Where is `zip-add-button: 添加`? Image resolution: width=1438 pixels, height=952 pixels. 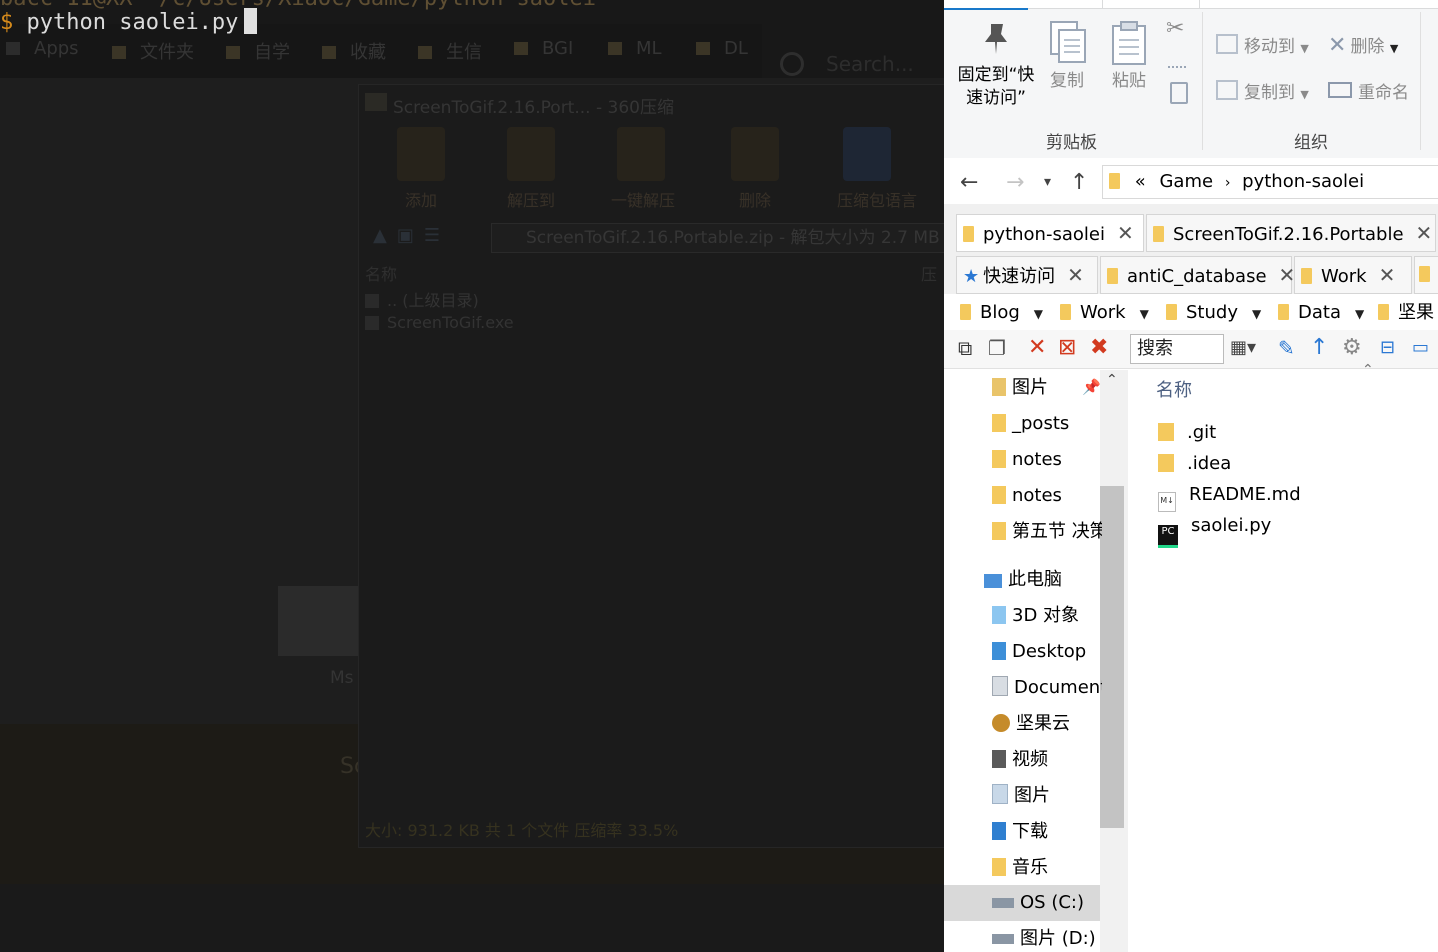
zip-add-button: 添加 is located at coordinates (421, 169).